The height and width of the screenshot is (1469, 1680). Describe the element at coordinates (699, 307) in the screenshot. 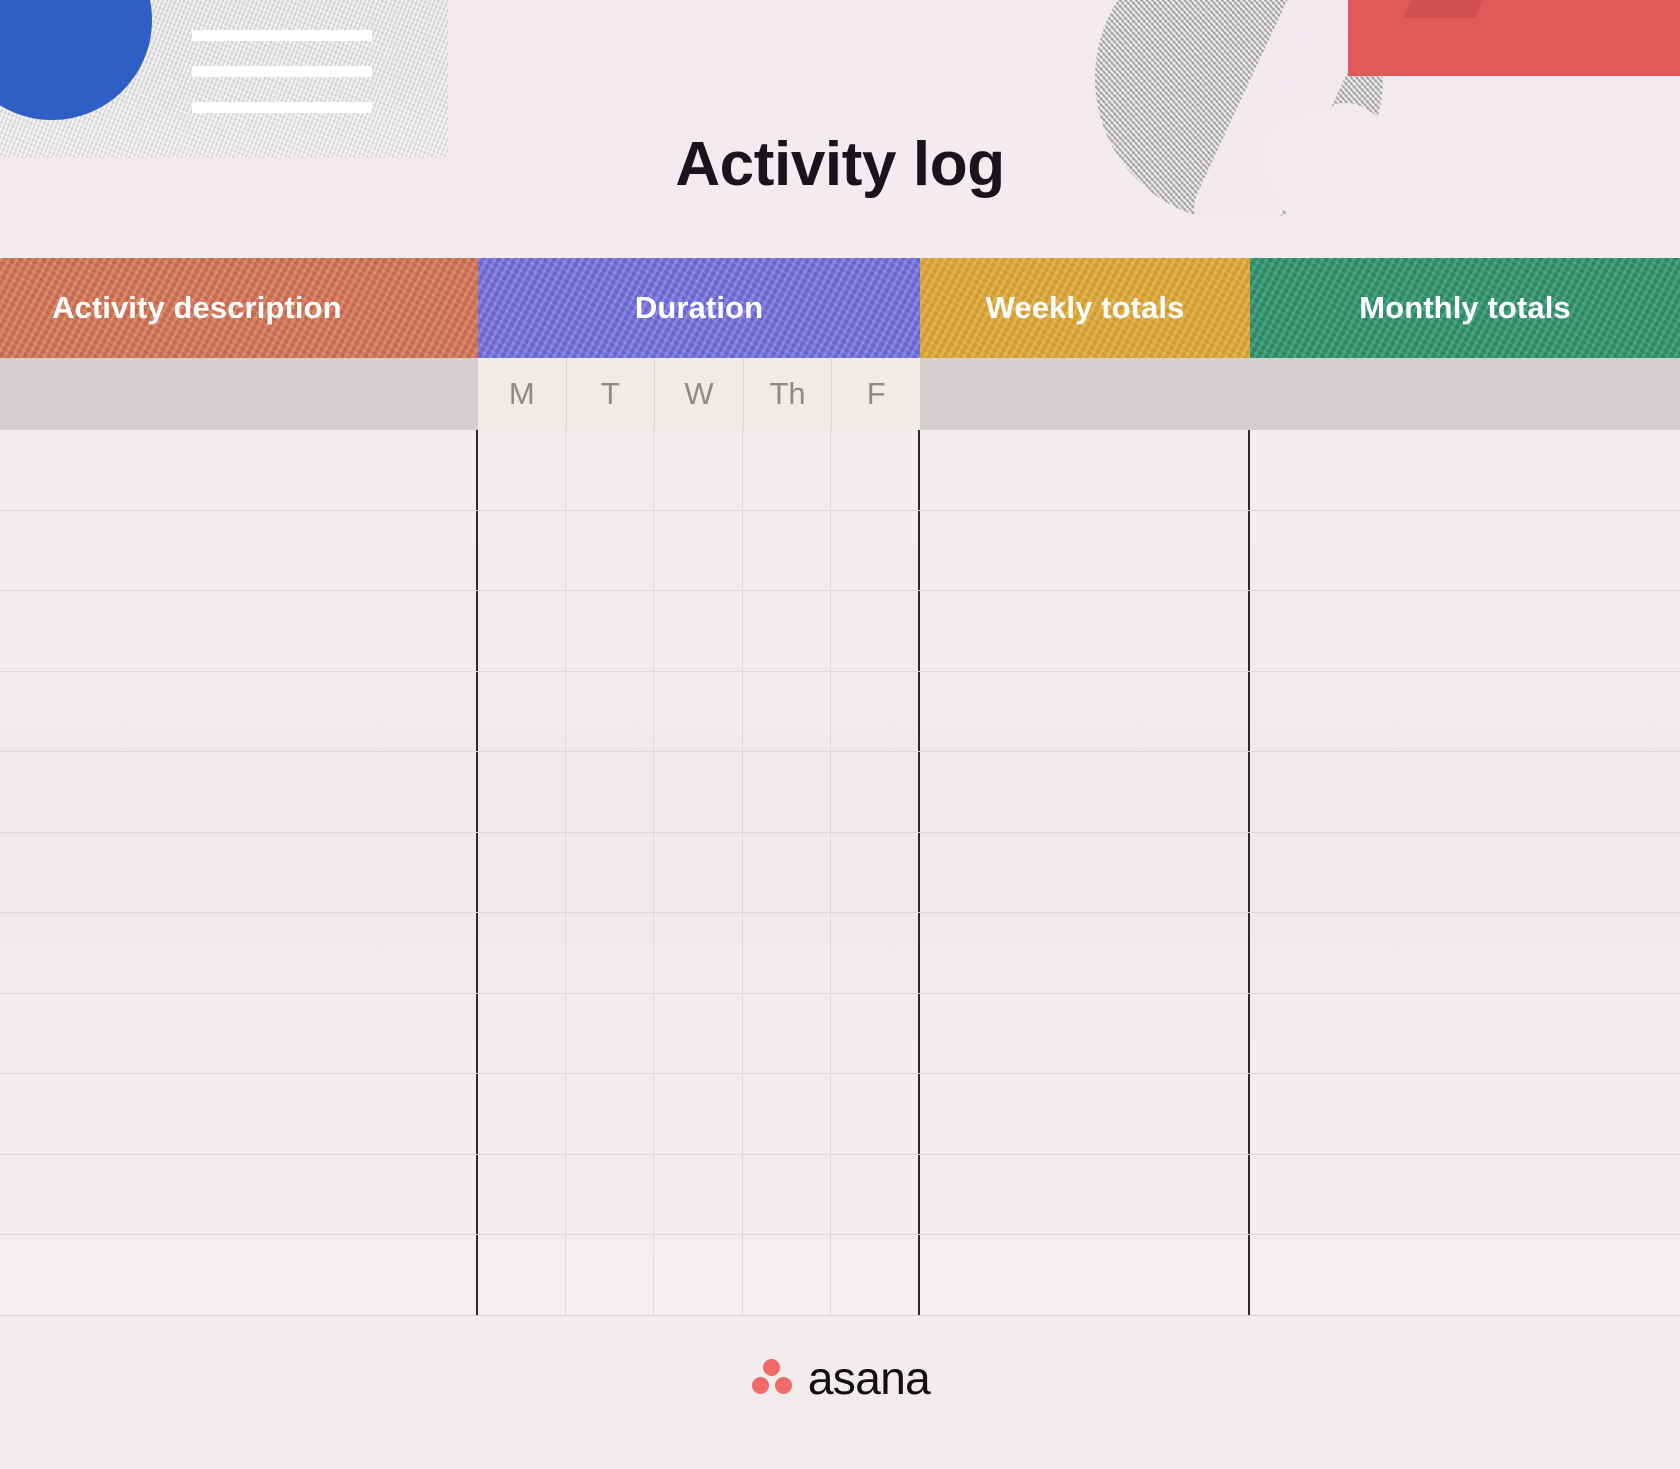

I see `column-header-duration-label: Duration` at that location.